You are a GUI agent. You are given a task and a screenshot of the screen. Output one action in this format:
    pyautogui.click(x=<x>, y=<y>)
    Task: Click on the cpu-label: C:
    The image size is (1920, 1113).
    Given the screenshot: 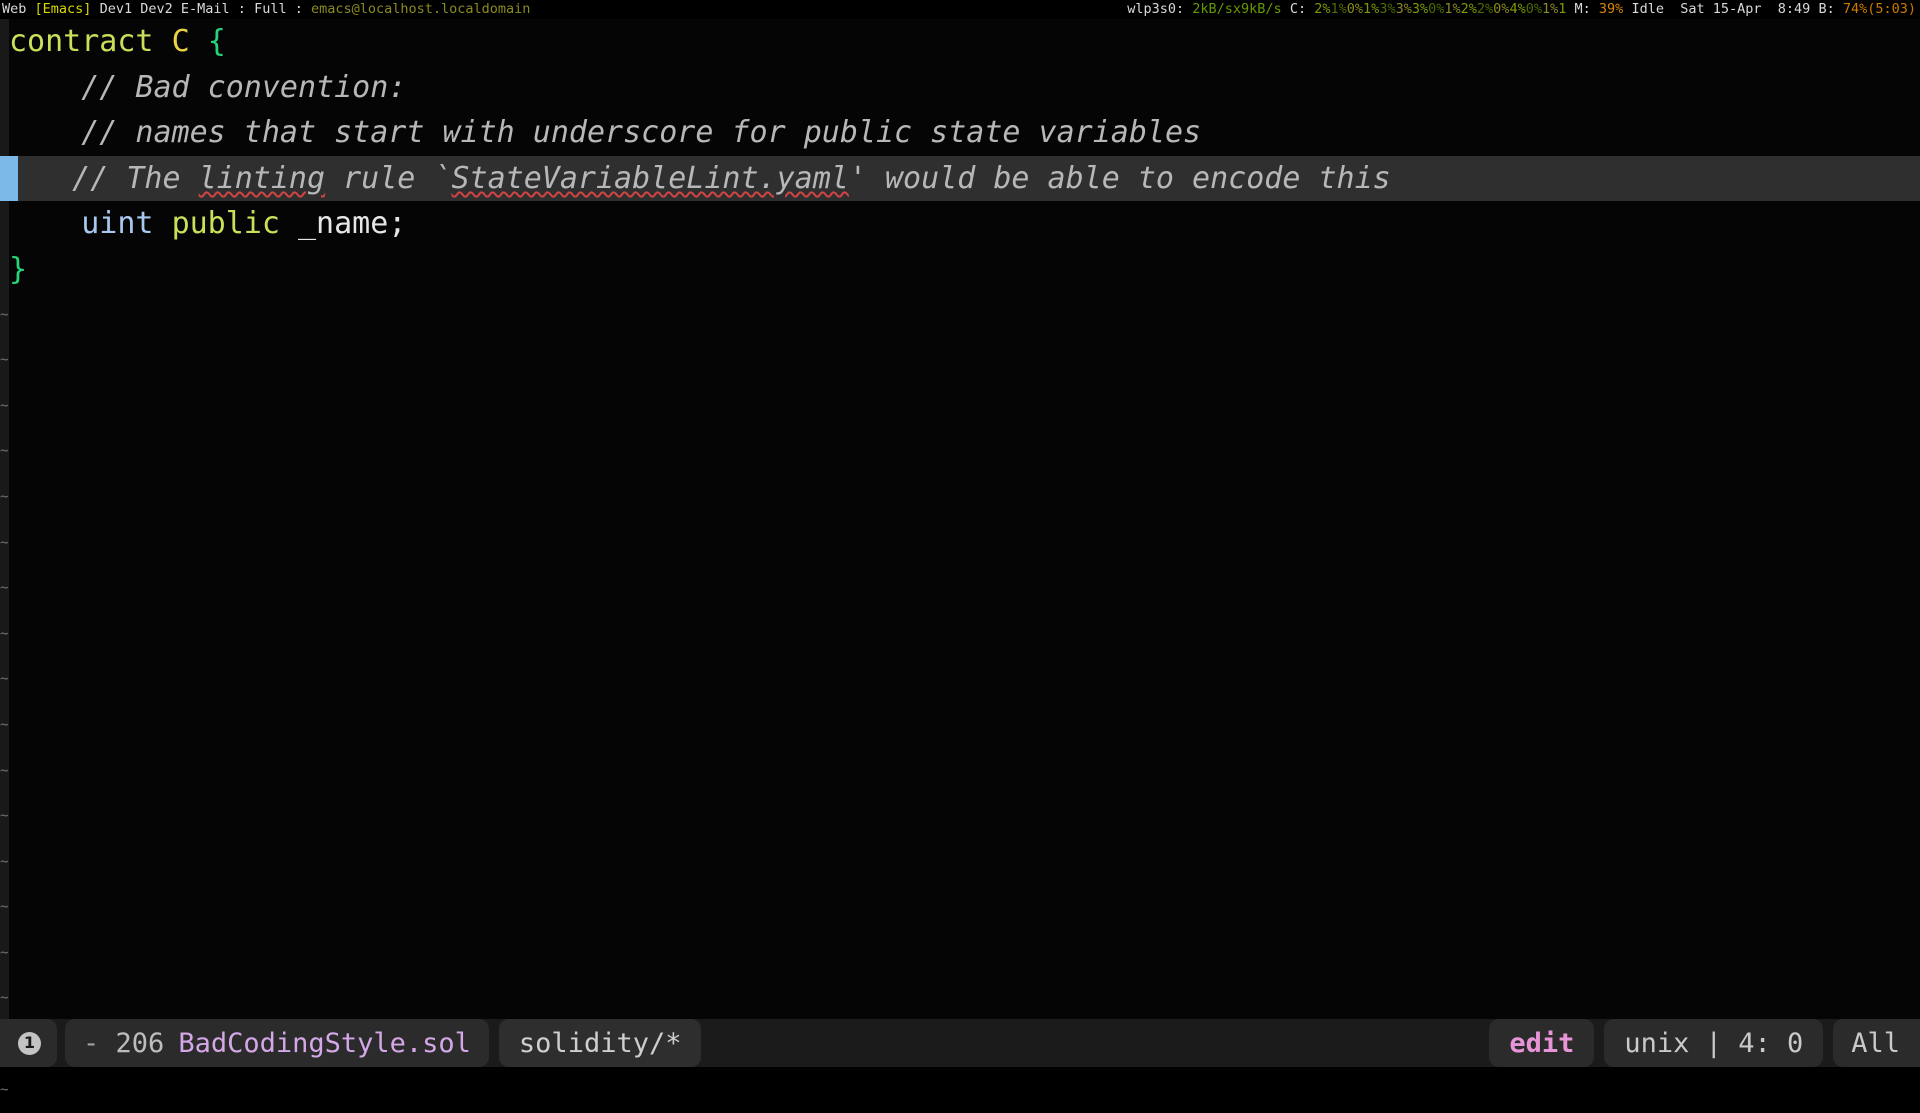 What is the action you would take?
    pyautogui.click(x=1298, y=9)
    